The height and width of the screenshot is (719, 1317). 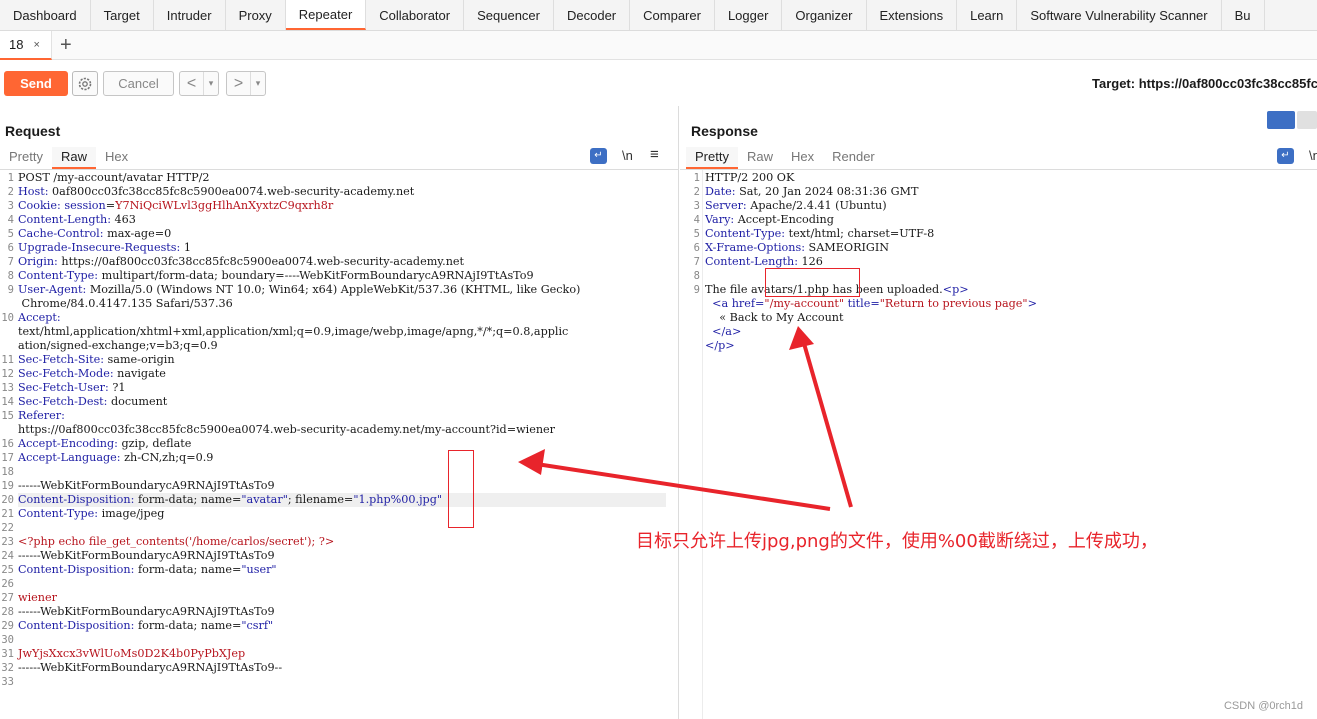 I want to click on line-number: 10, so click(x=7, y=318).